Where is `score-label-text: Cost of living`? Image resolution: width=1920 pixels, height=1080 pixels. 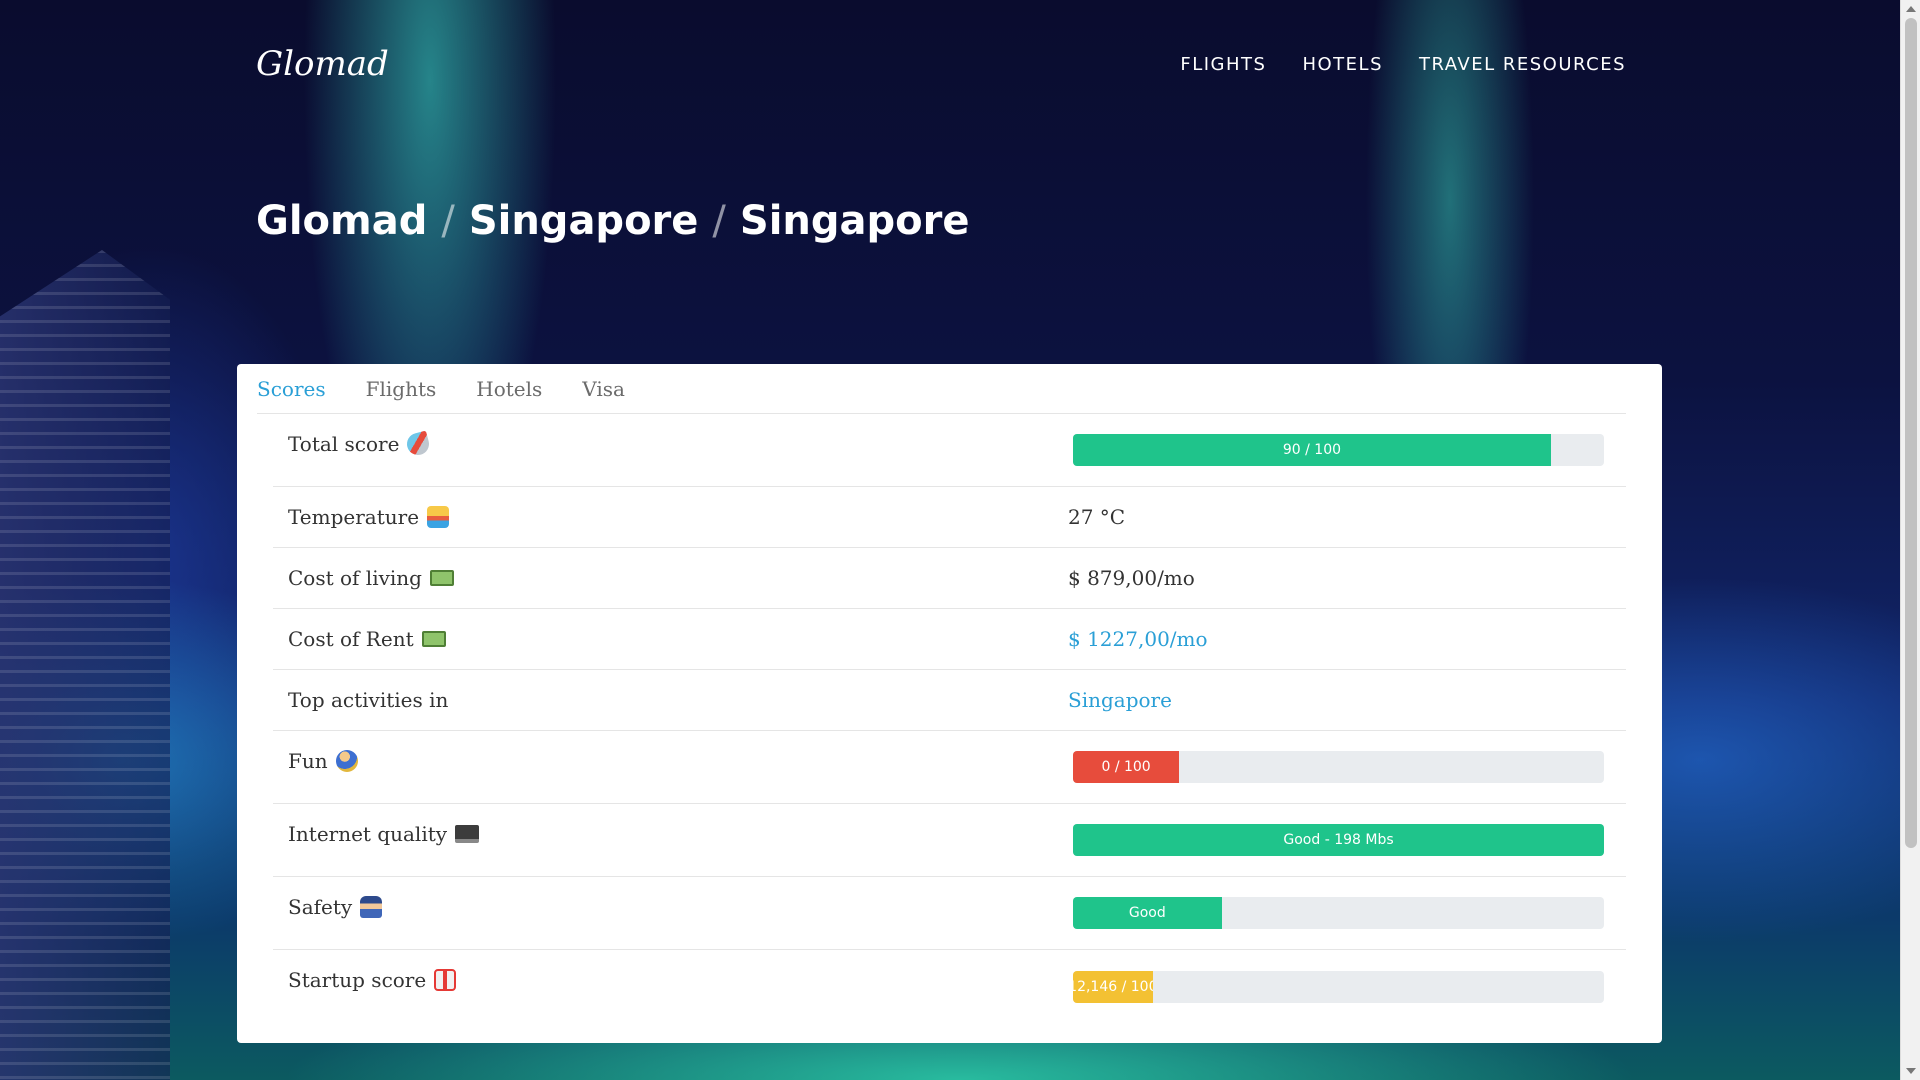 score-label-text: Cost of living is located at coordinates (355, 578).